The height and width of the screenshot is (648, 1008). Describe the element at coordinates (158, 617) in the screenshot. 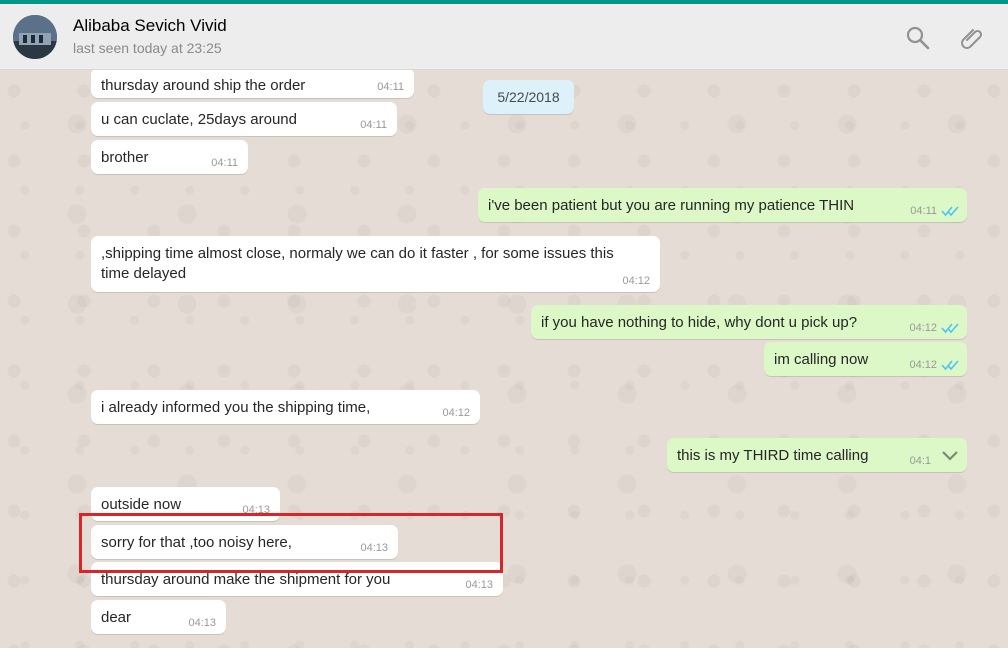

I see `message-bubble: dear 04:13` at that location.